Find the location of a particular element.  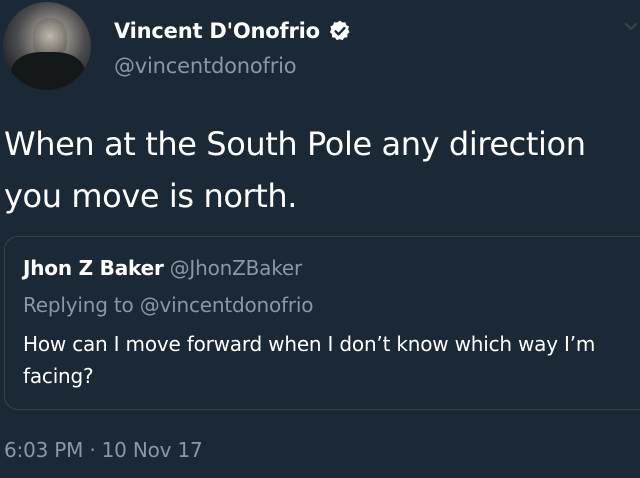

author-handle: @vincentdonofrio is located at coordinates (233, 66).